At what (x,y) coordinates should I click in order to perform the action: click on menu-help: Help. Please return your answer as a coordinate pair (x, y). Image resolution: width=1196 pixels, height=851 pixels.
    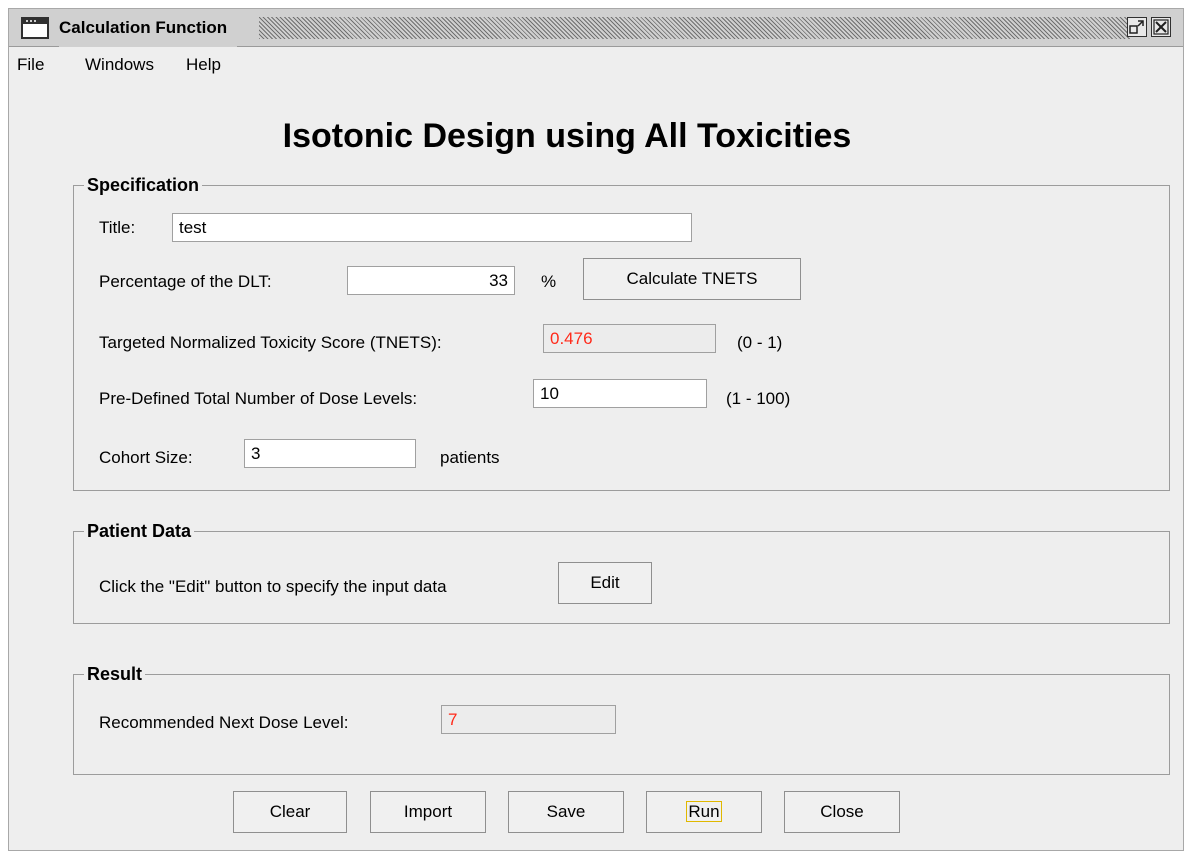
    Looking at the image, I should click on (203, 65).